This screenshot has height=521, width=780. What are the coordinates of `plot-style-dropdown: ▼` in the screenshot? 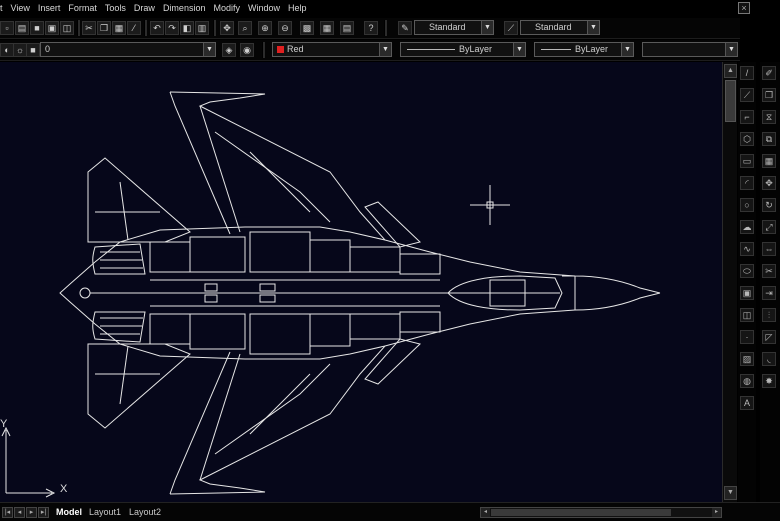 It's located at (690, 49).